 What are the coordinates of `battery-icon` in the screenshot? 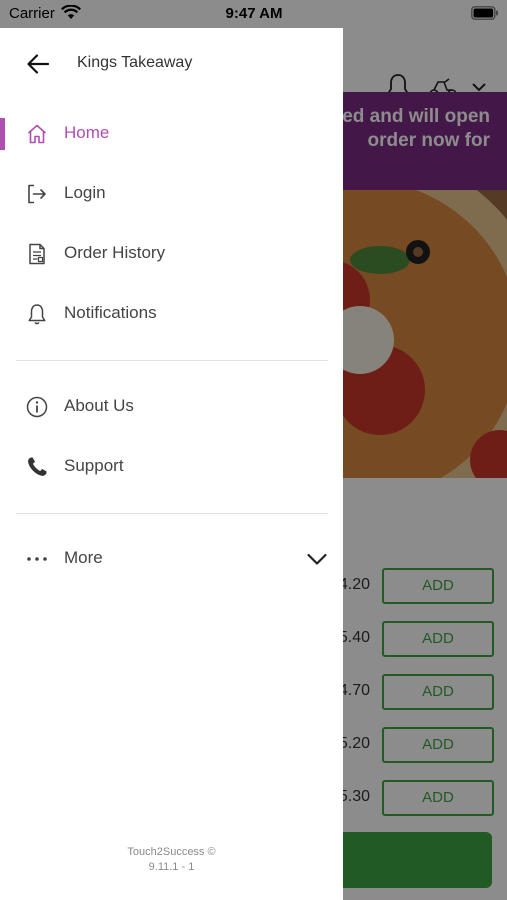 It's located at (484, 13).